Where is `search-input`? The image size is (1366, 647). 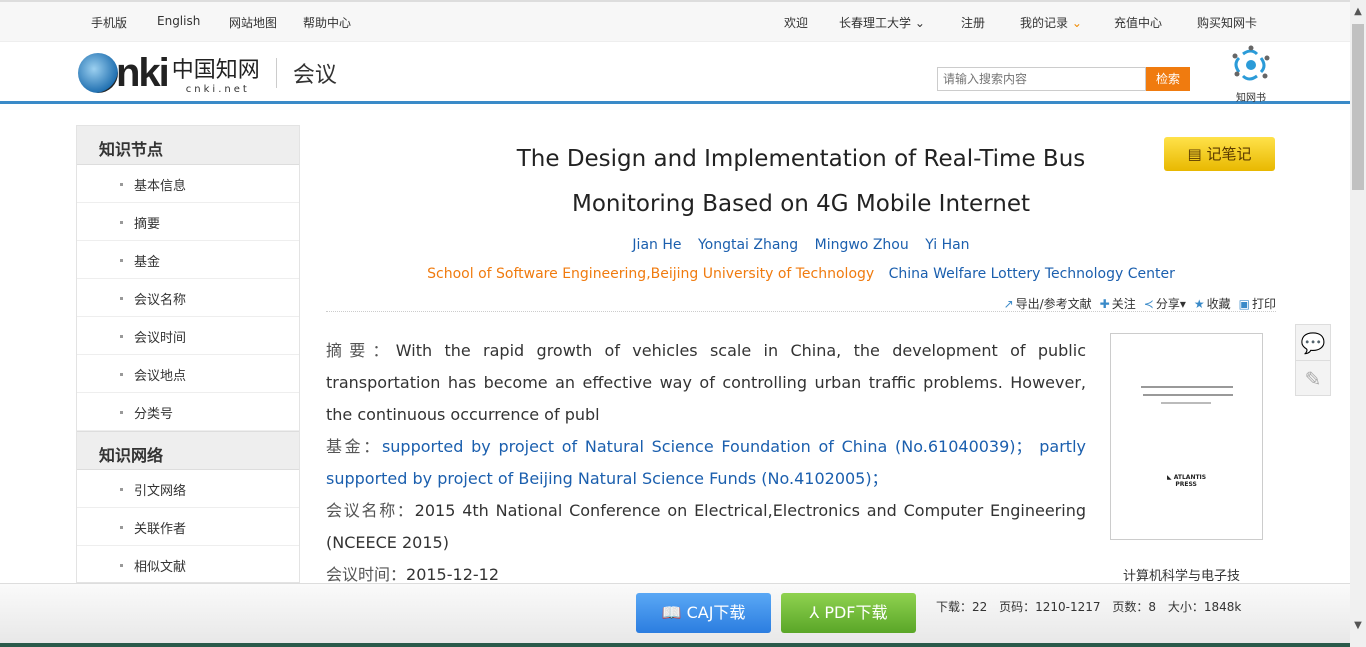 search-input is located at coordinates (1041, 79).